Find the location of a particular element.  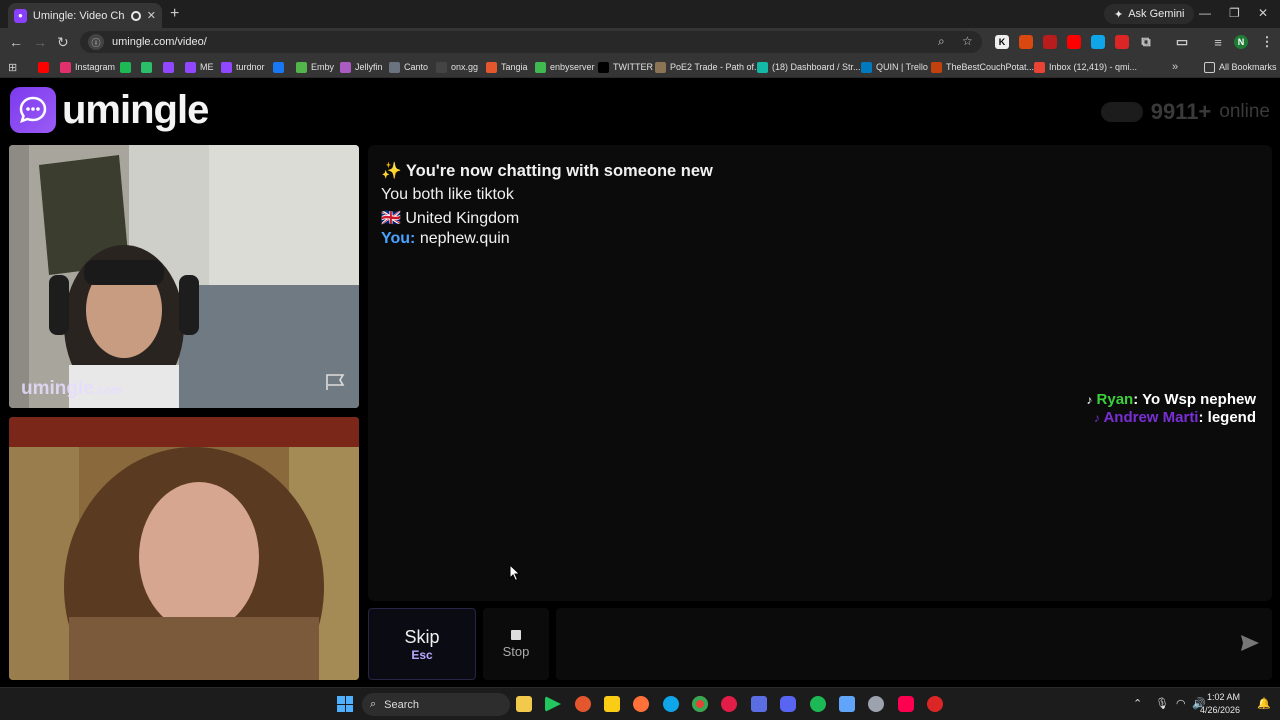

close-window-icon: ✕ is located at coordinates (1263, 13).